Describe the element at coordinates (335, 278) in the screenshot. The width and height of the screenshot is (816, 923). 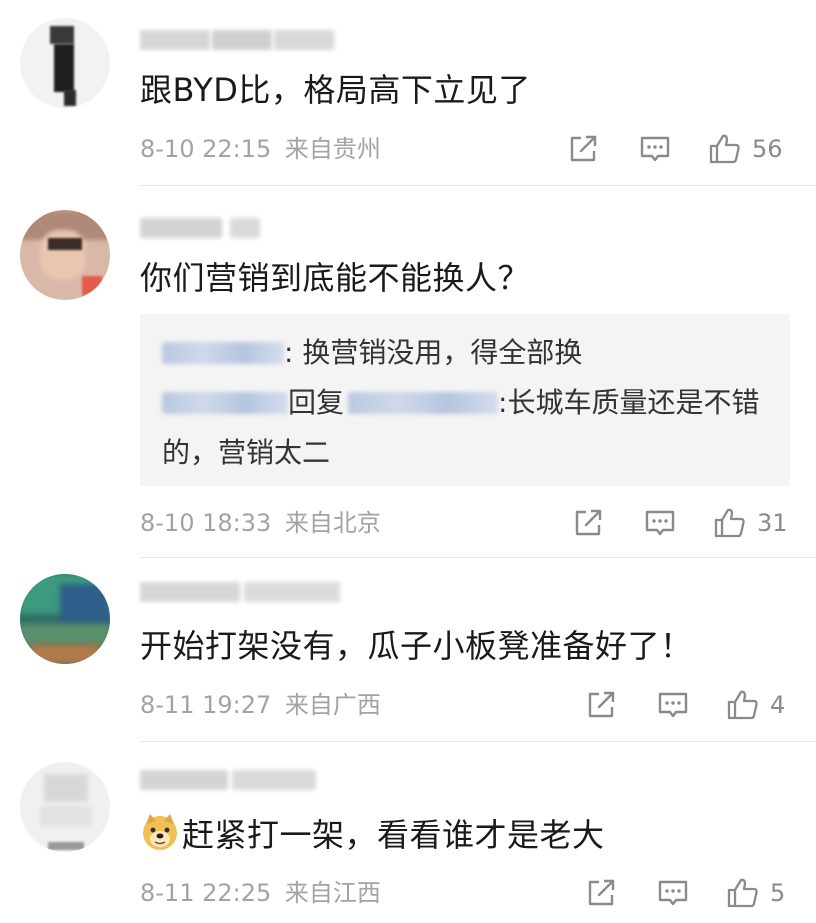
I see `comment-text: 你们营销到底能不能换人？` at that location.